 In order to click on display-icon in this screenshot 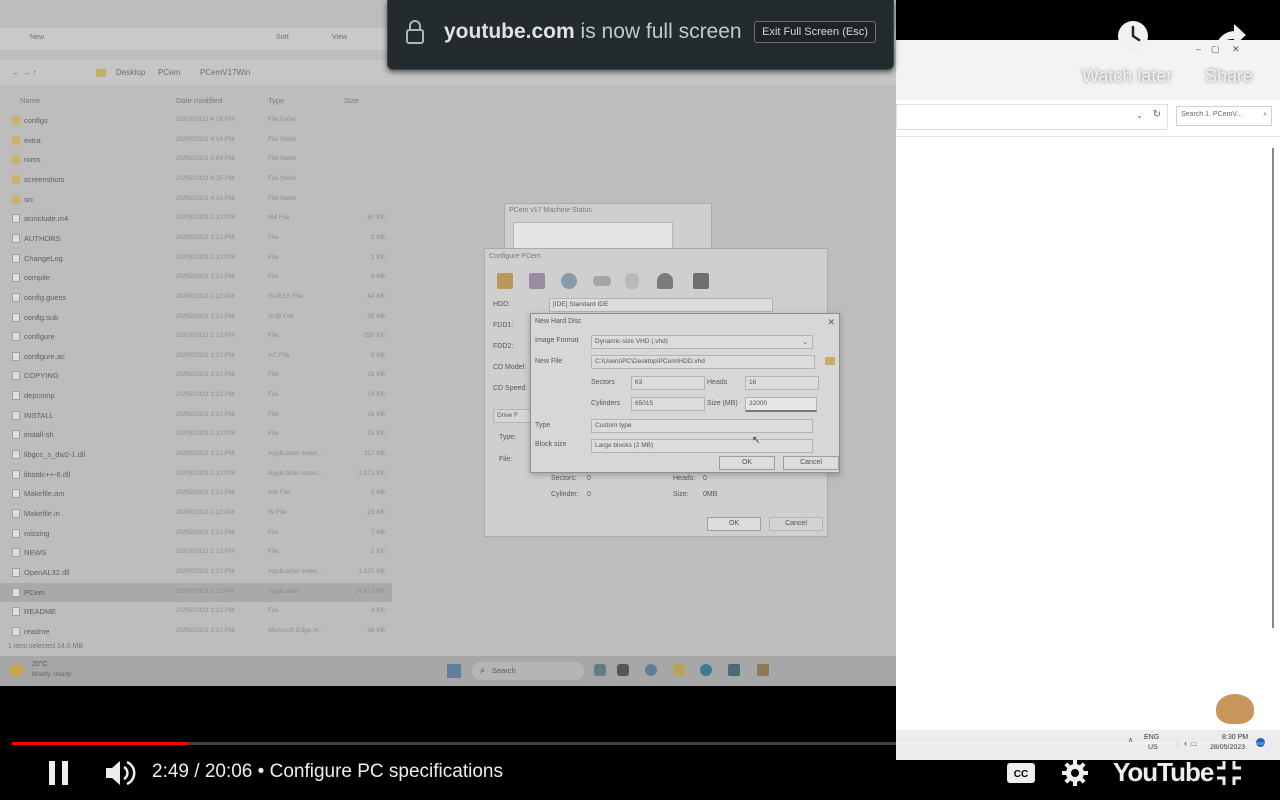, I will do `click(537, 281)`.